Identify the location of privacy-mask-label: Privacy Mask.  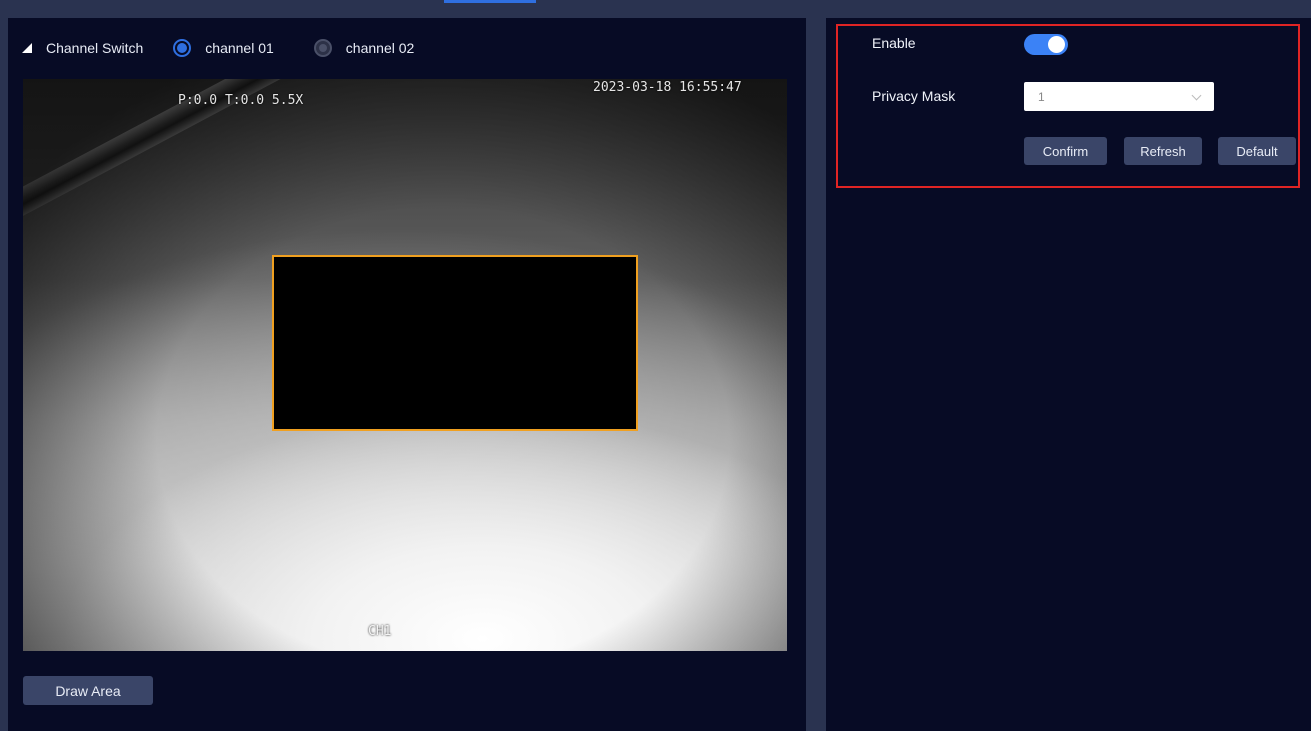
(914, 96).